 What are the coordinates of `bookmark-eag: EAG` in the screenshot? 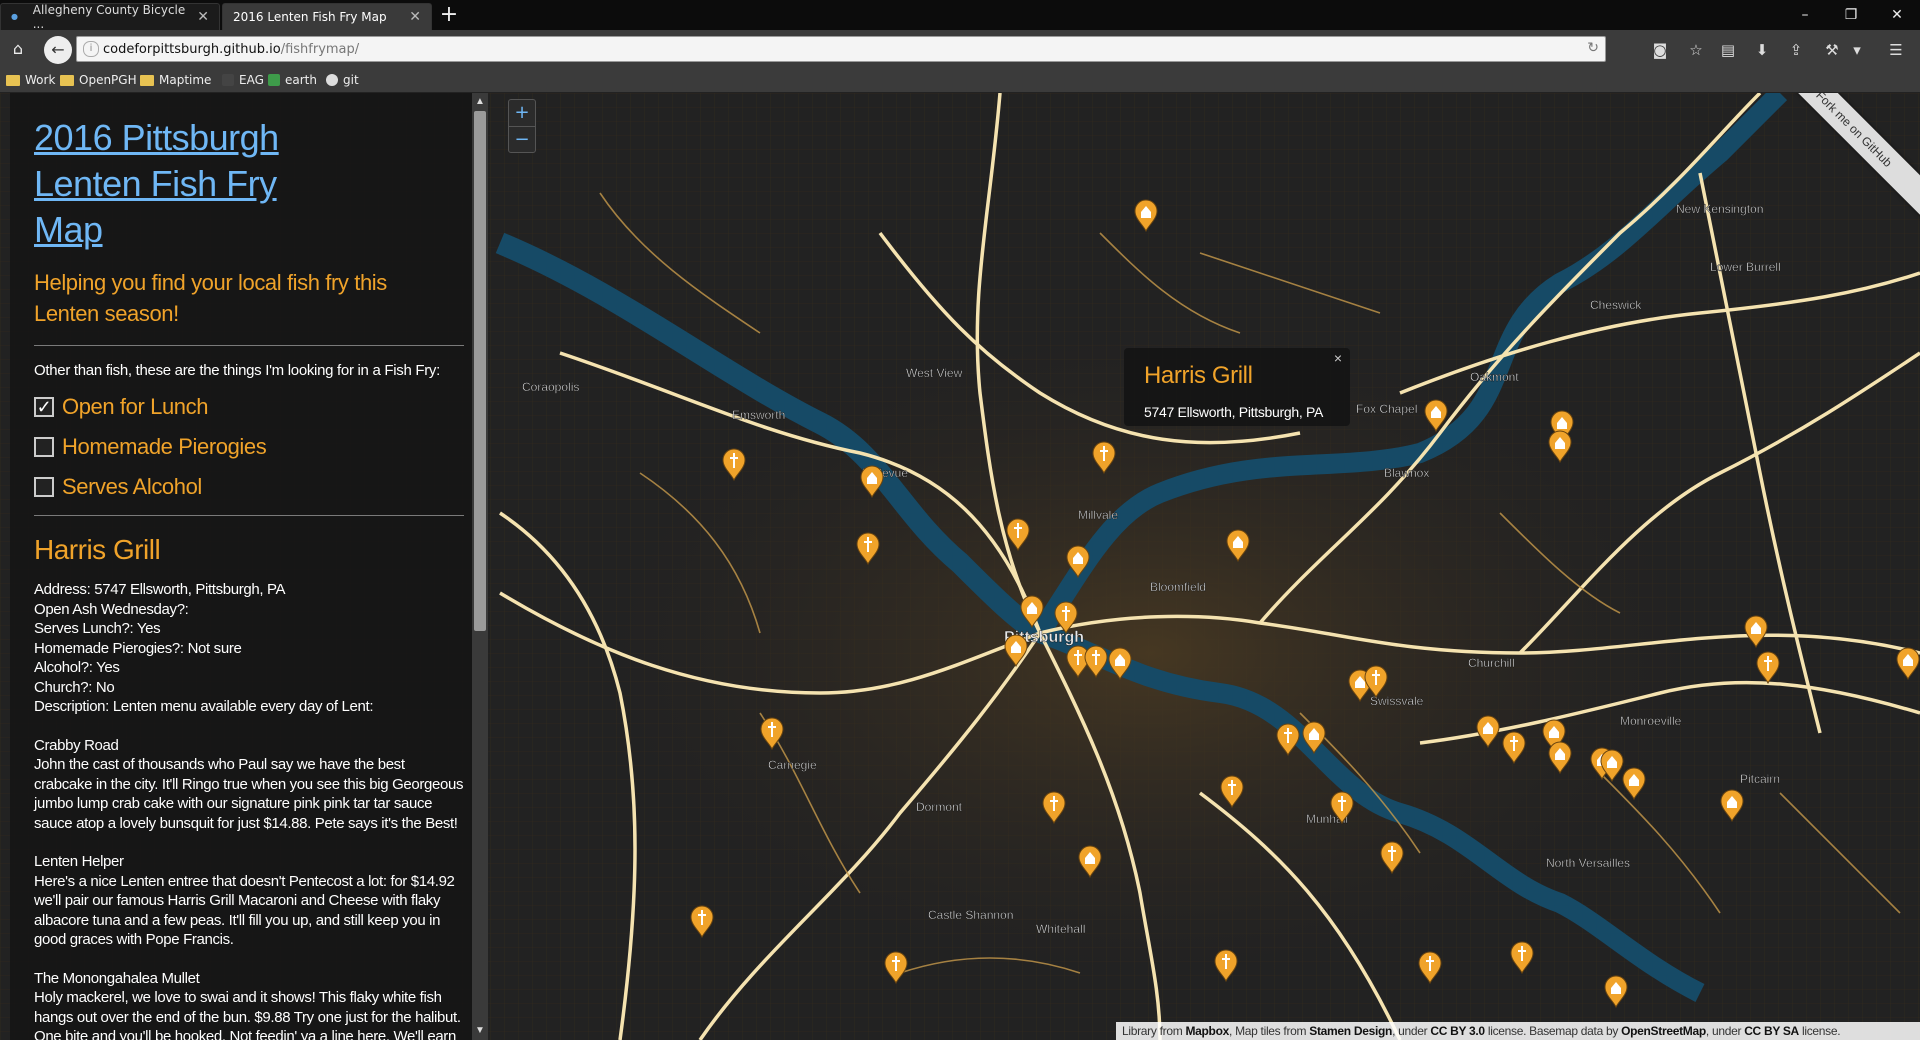 It's located at (243, 80).